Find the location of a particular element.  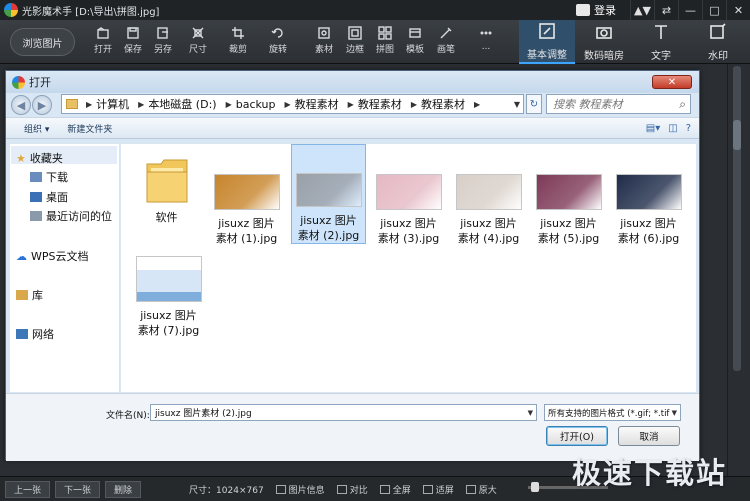

cancel-button: 取消 is located at coordinates (649, 436).